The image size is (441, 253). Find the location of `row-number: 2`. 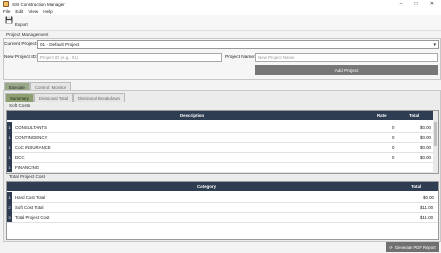

row-number: 2 is located at coordinates (9, 207).